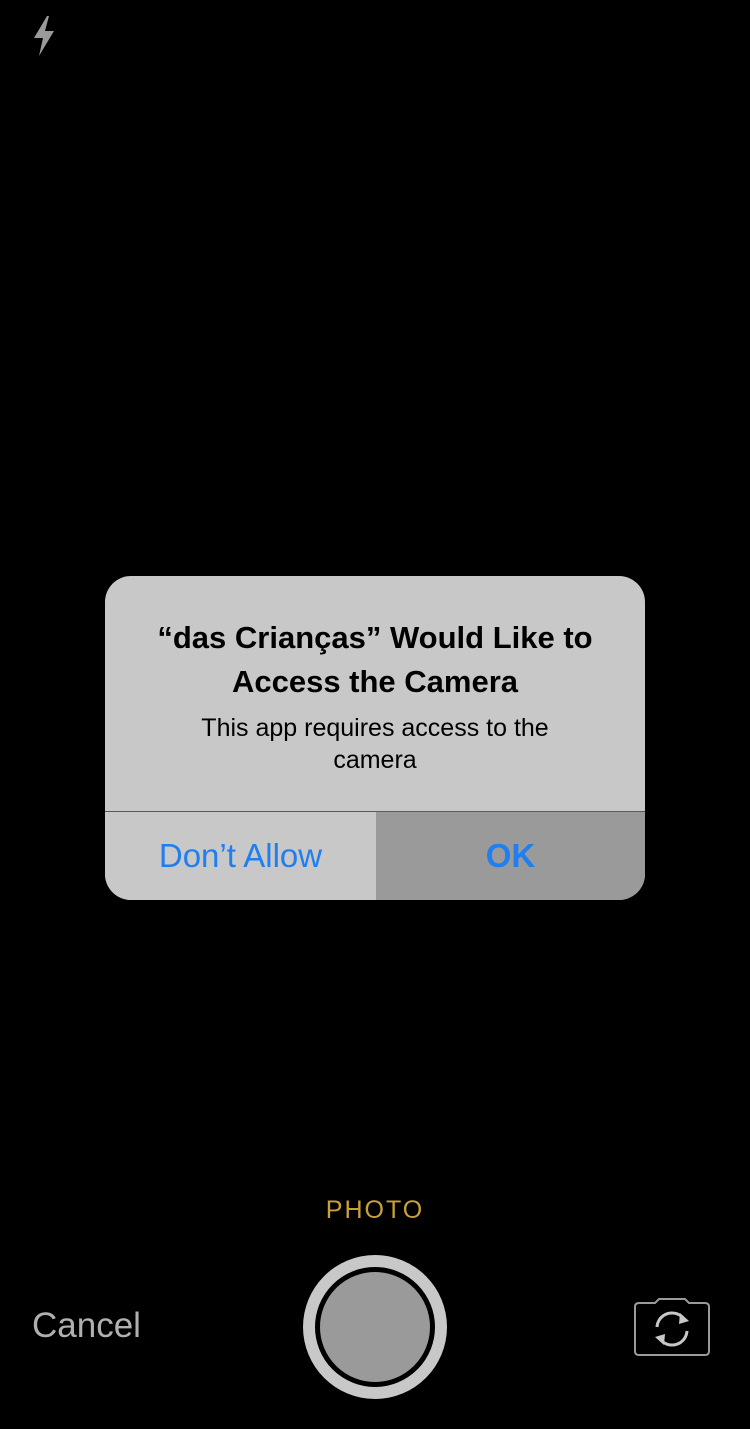 This screenshot has width=750, height=1429. Describe the element at coordinates (44, 36) in the screenshot. I see `flash-icon` at that location.